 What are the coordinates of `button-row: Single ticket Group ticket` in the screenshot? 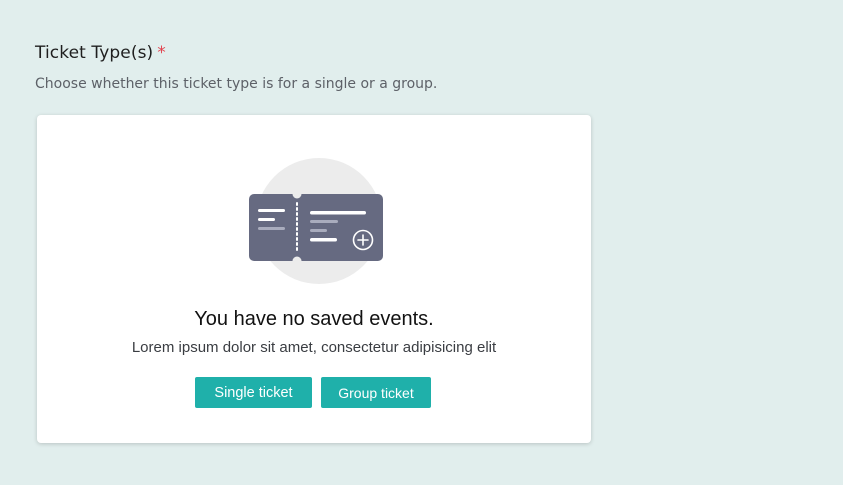 It's located at (313, 392).